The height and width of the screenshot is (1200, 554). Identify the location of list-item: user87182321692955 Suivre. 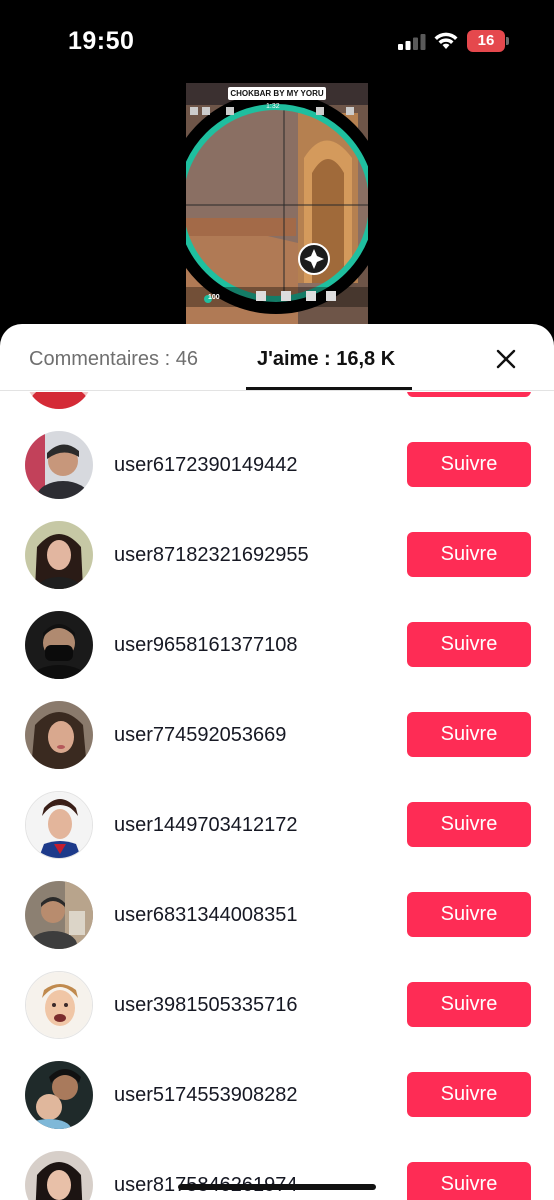
(277, 555).